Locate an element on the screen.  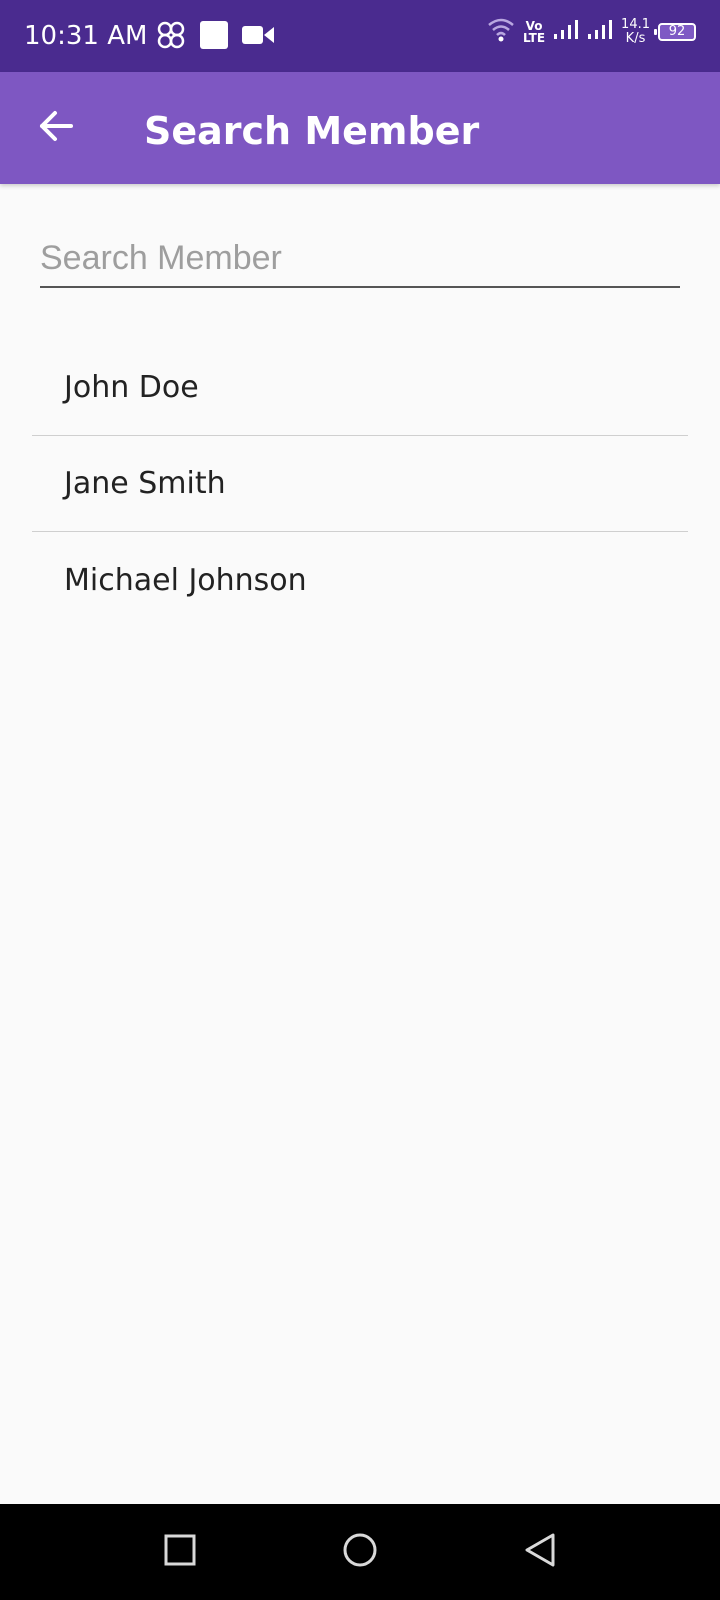
navigation-bar is located at coordinates (360, 1552).